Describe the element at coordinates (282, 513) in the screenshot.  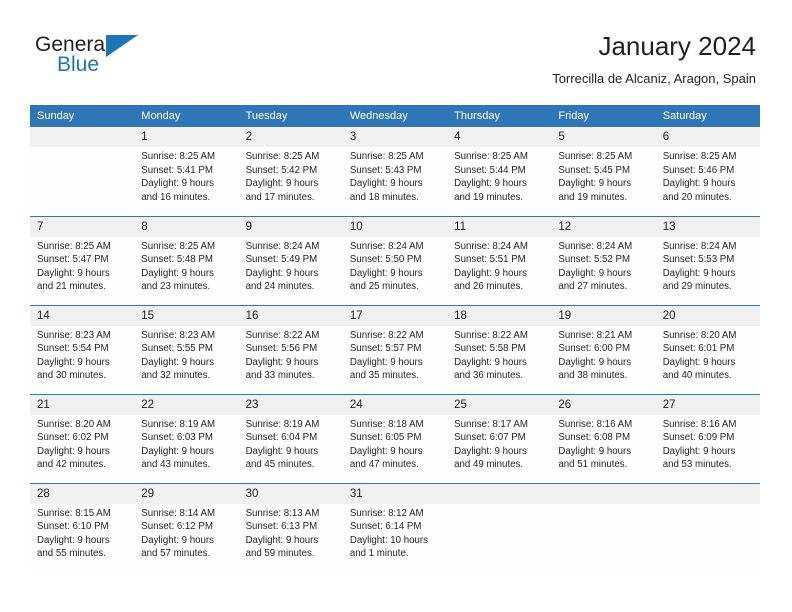
I see `sunrise-text: Sunrise: 8:13 AM` at that location.